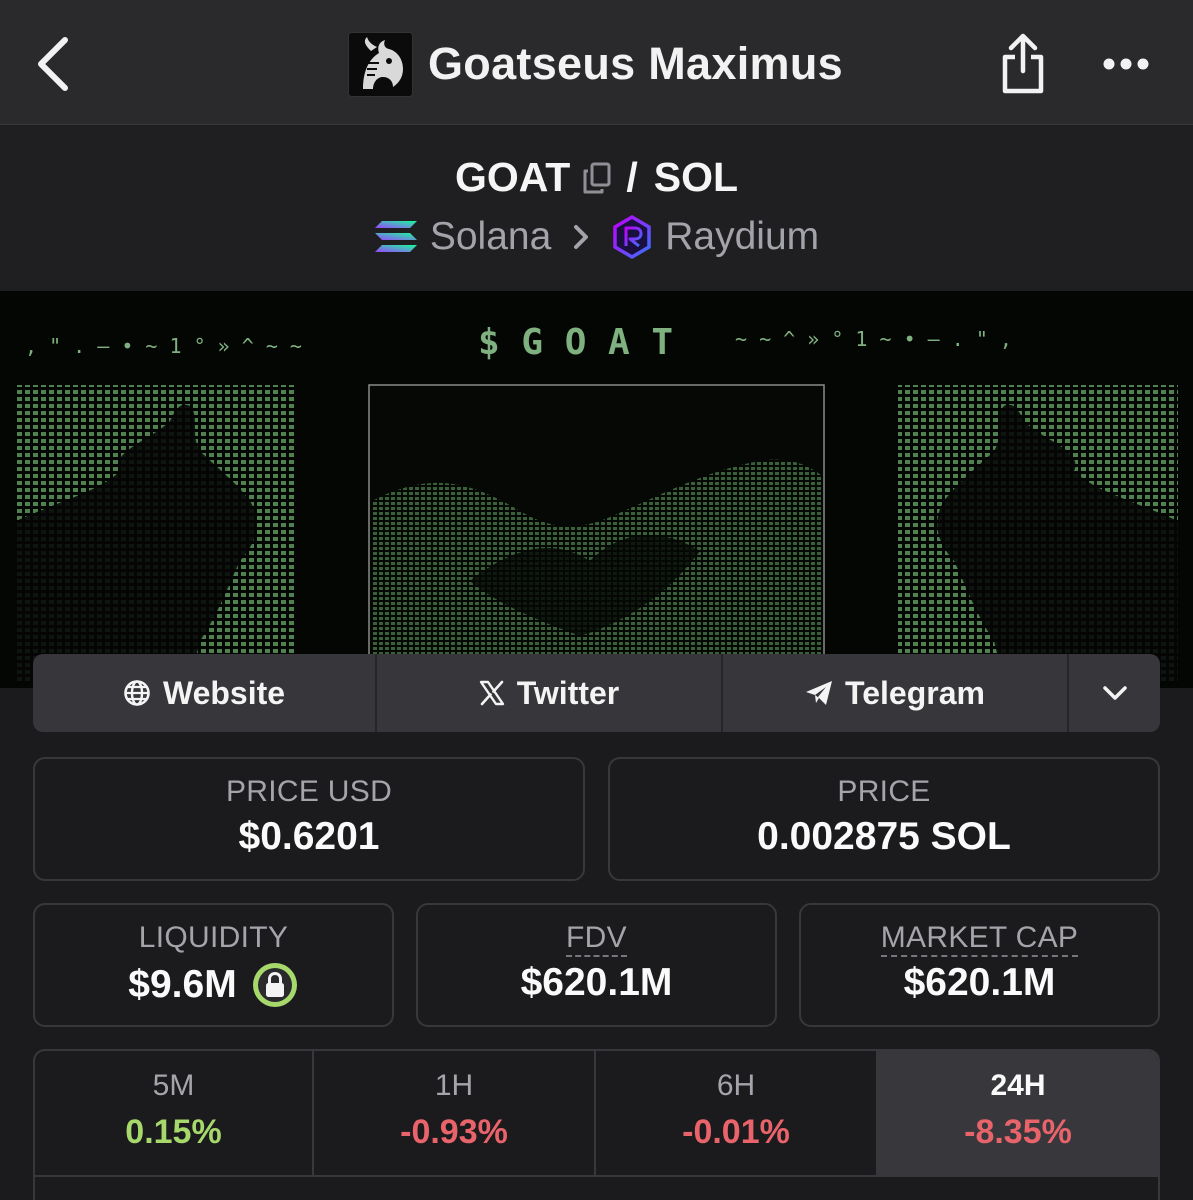 The image size is (1193, 1200). I want to click on tab-label: 24H, so click(1018, 1085).